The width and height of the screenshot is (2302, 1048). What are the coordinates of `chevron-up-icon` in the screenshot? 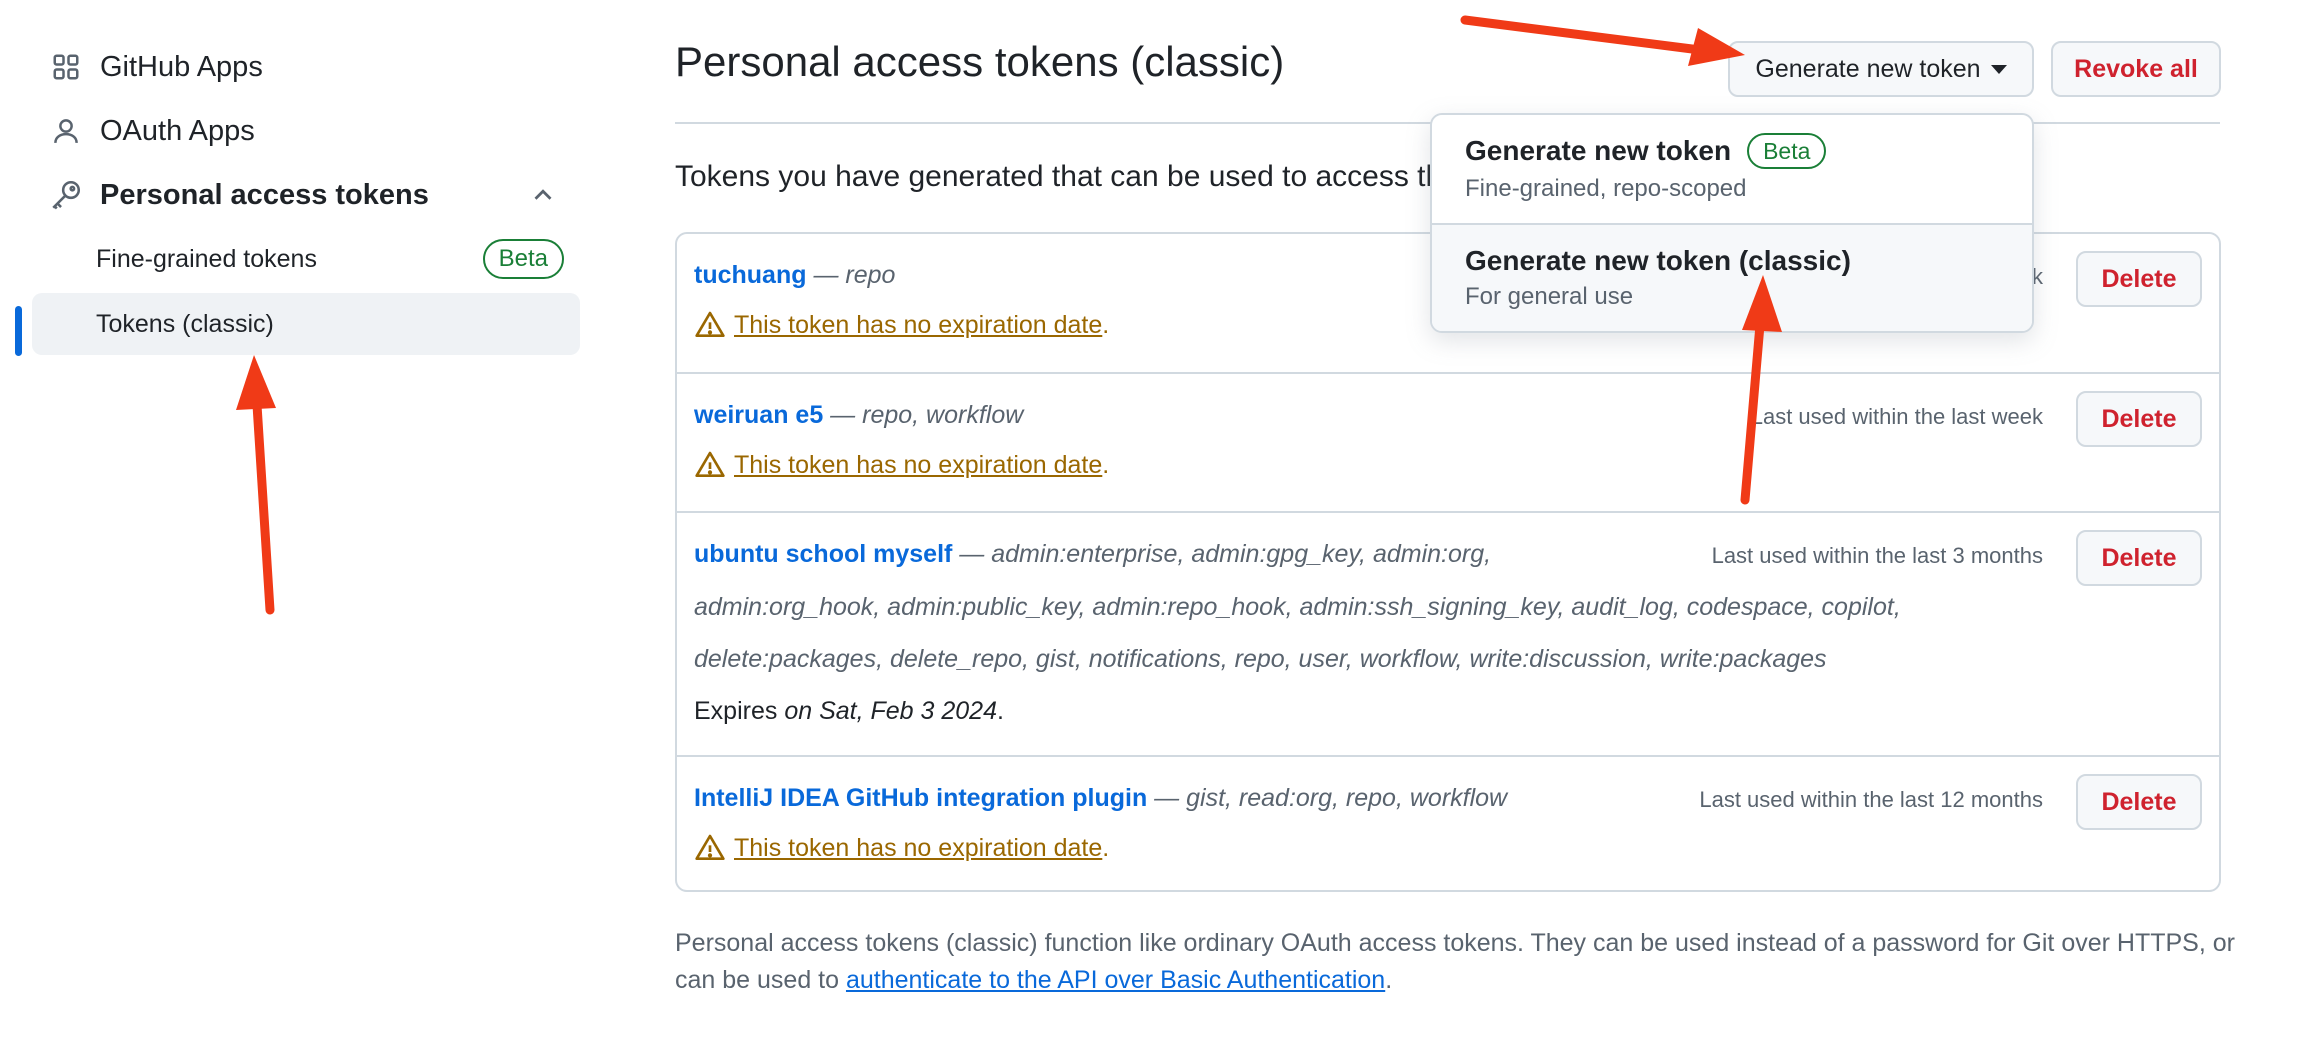 It's located at (543, 195).